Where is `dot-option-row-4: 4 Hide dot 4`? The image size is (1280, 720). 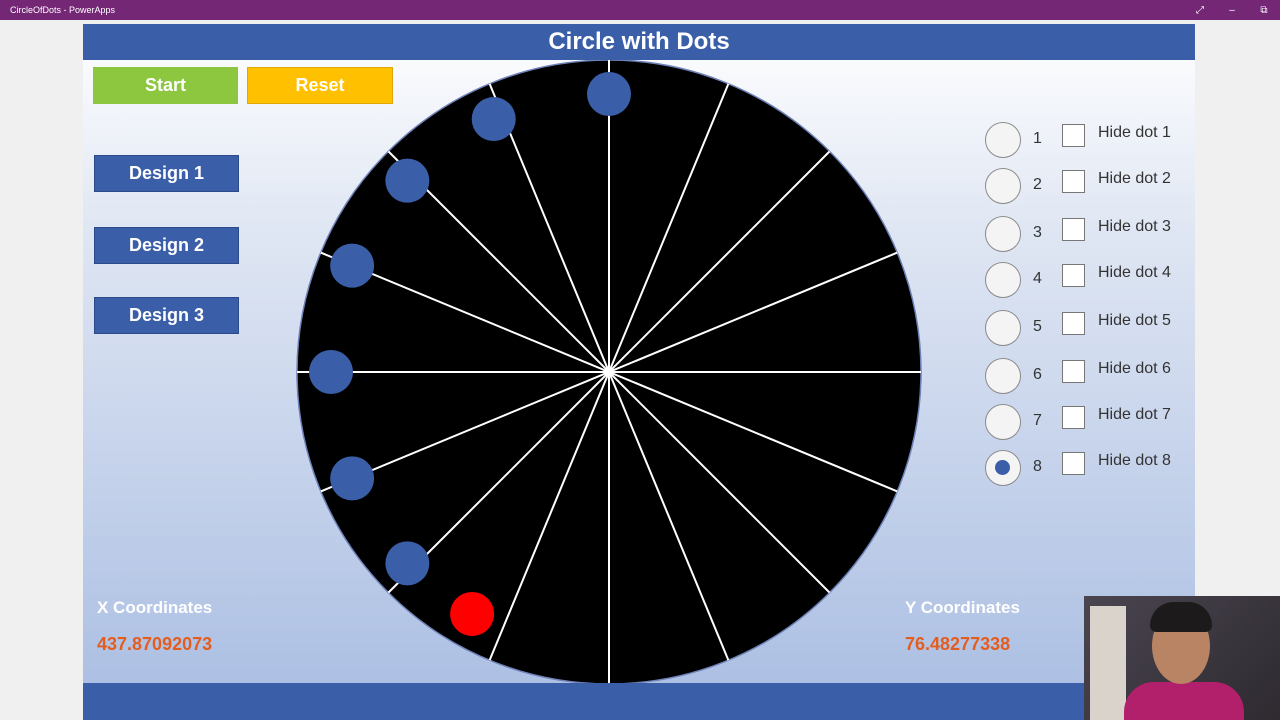
dot-option-row-4: 4 Hide dot 4 is located at coordinates (1090, 280).